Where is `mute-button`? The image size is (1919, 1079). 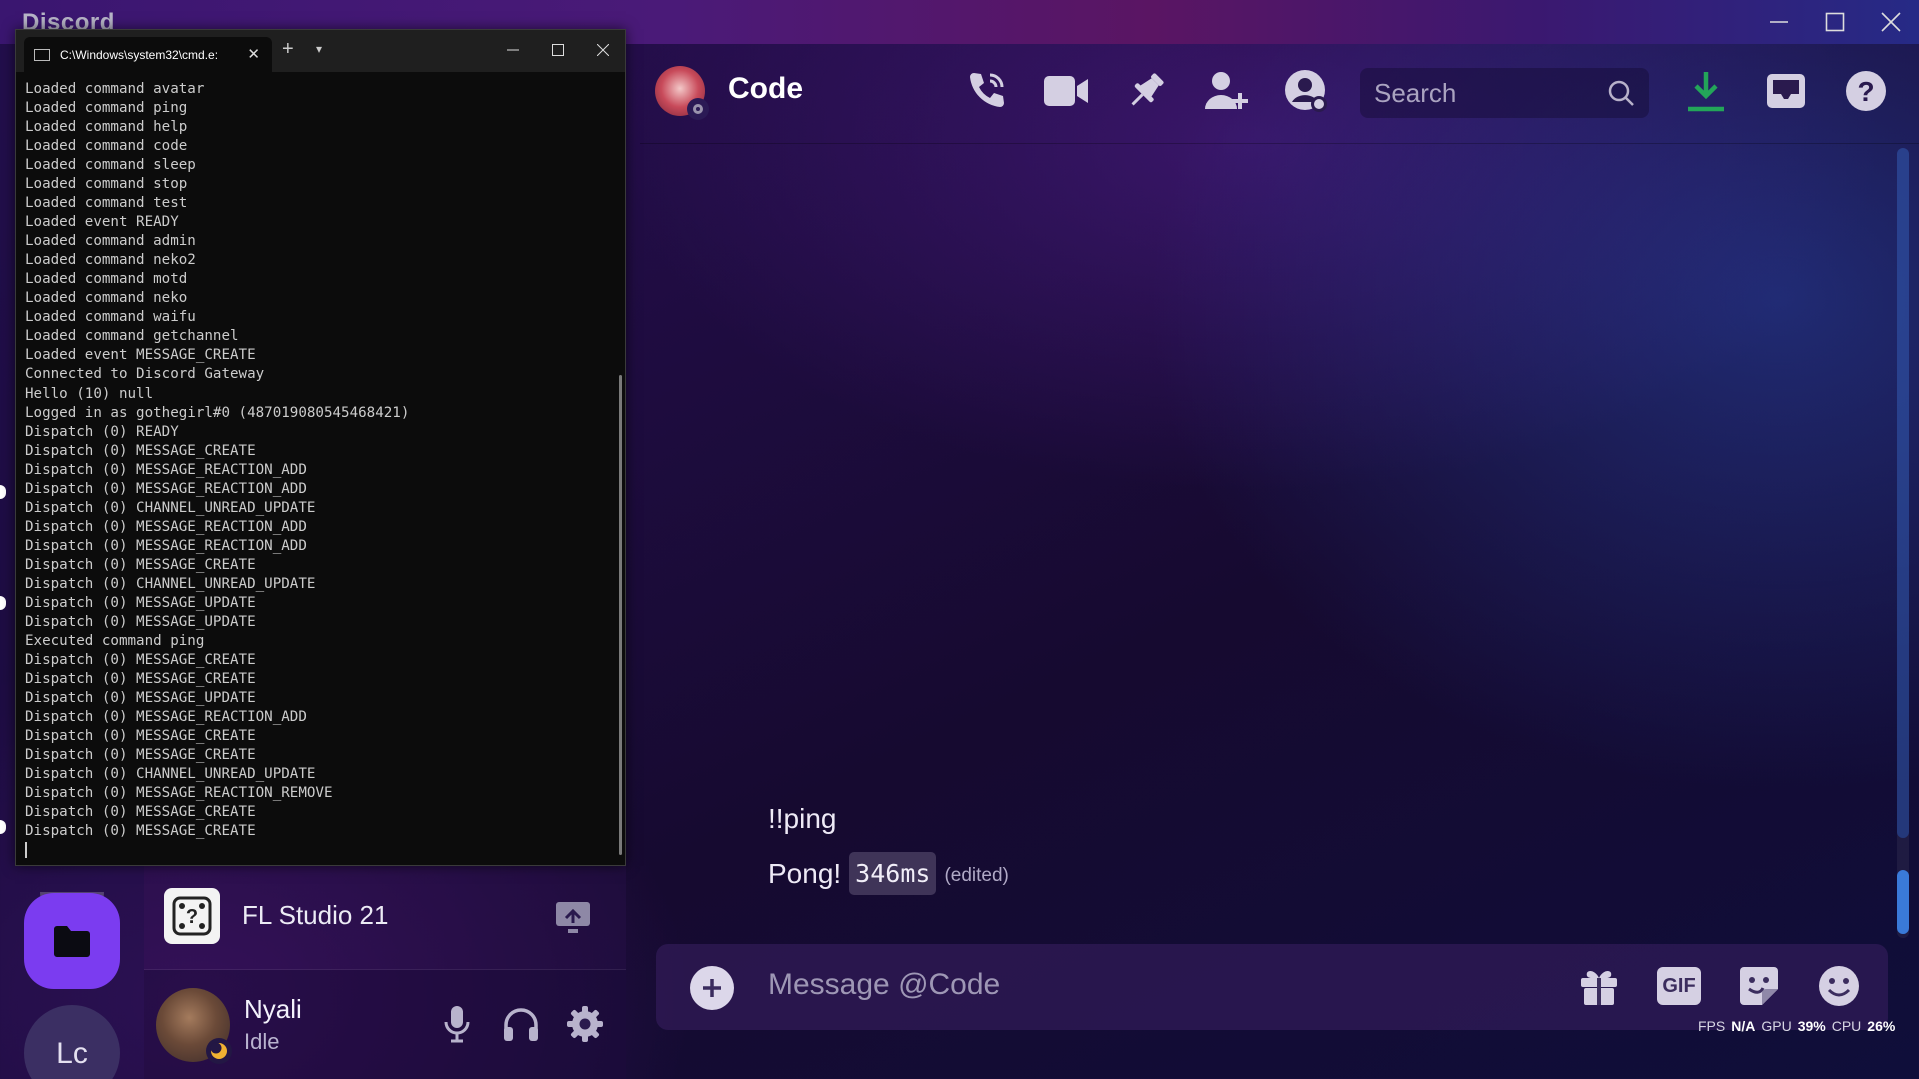 mute-button is located at coordinates (457, 1024).